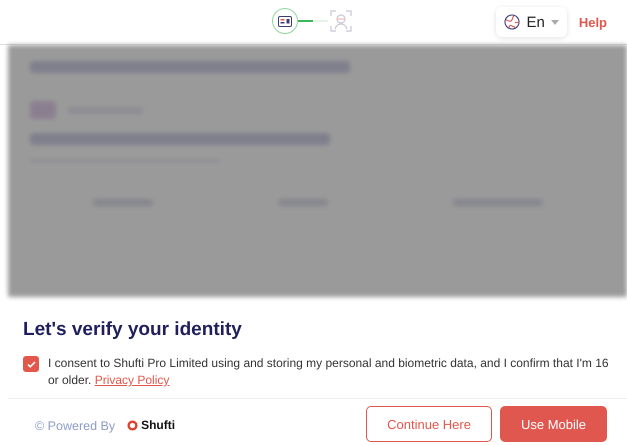 This screenshot has height=445, width=627. What do you see at coordinates (75, 426) in the screenshot?
I see `powered-by-text: © Powered By` at bounding box center [75, 426].